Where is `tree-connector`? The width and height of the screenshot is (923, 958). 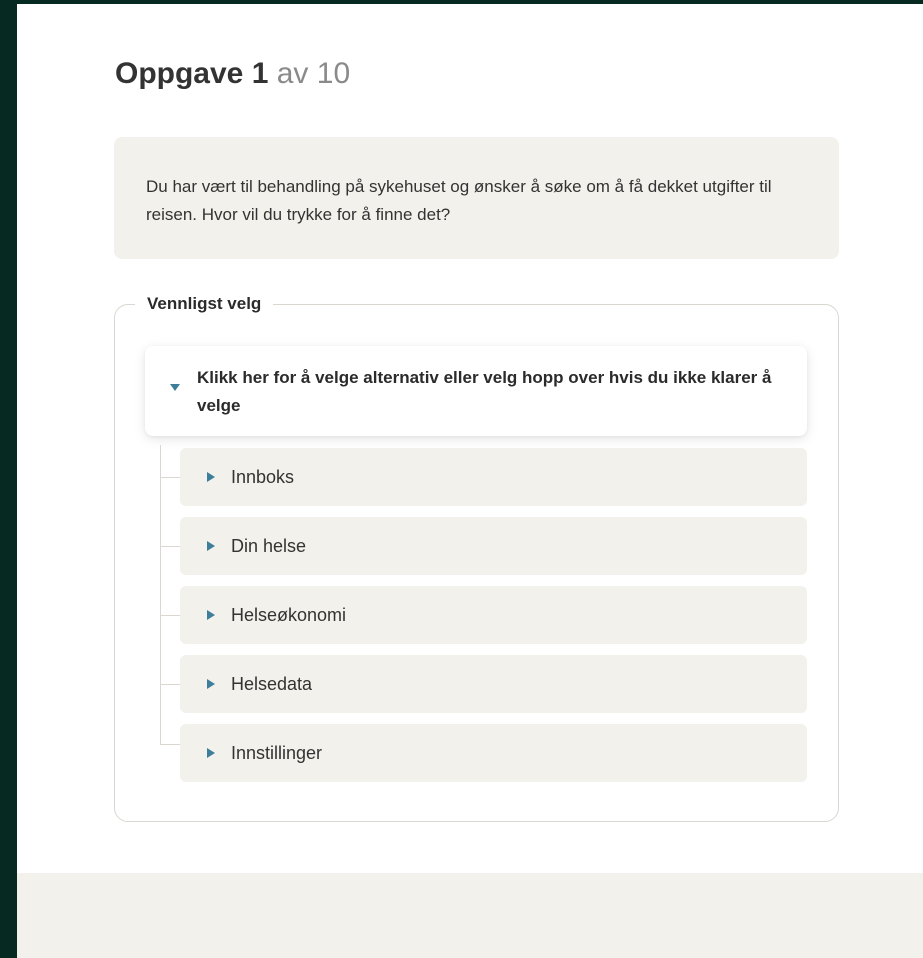 tree-connector is located at coordinates (160, 595).